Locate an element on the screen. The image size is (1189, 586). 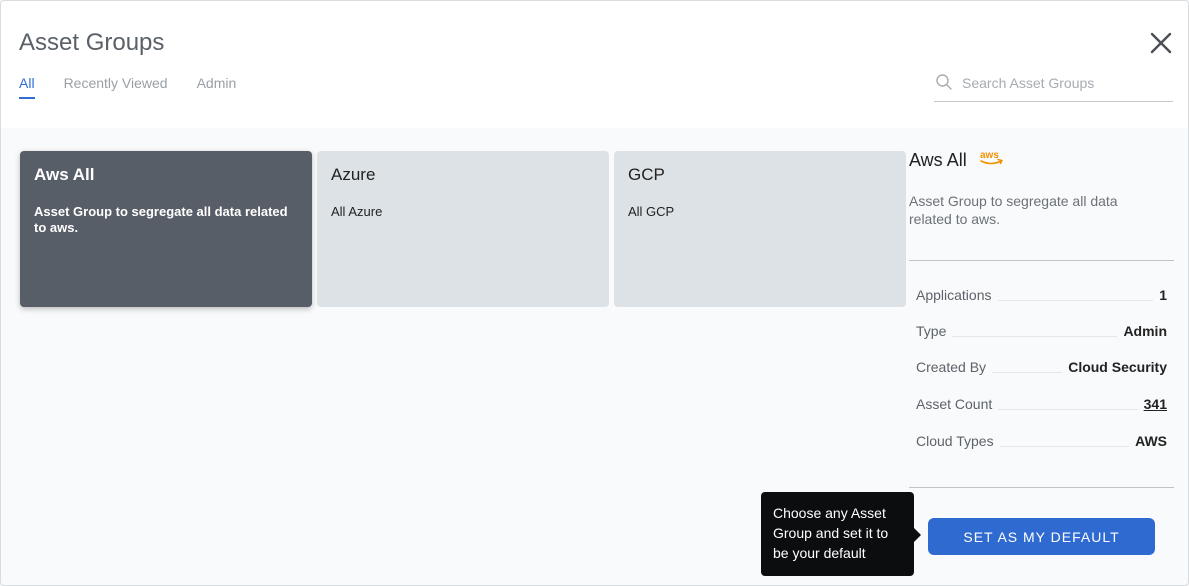
search-box is located at coordinates (1054, 86).